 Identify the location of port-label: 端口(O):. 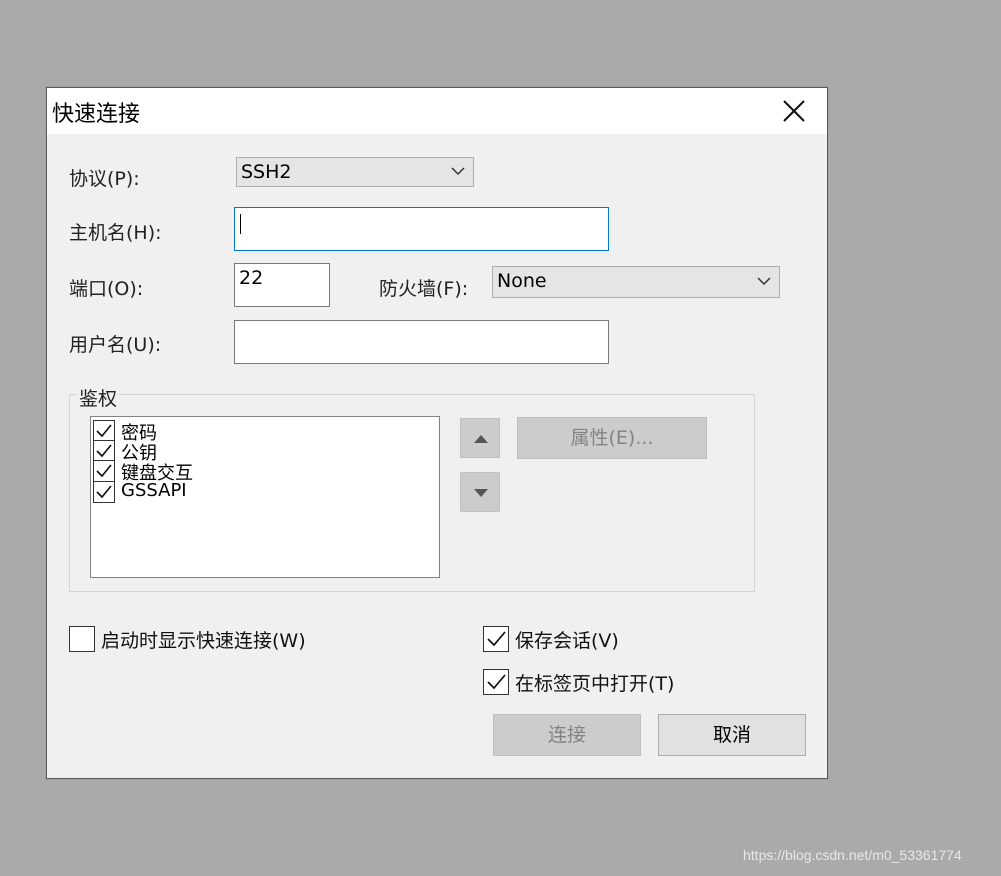
(106, 289).